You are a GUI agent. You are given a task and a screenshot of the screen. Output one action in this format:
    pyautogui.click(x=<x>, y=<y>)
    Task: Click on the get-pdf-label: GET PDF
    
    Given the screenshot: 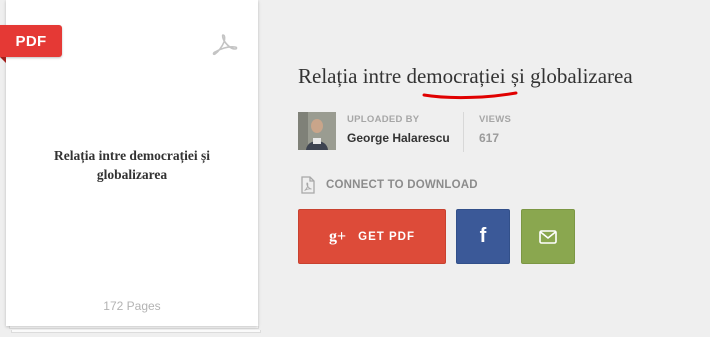 What is the action you would take?
    pyautogui.click(x=386, y=236)
    